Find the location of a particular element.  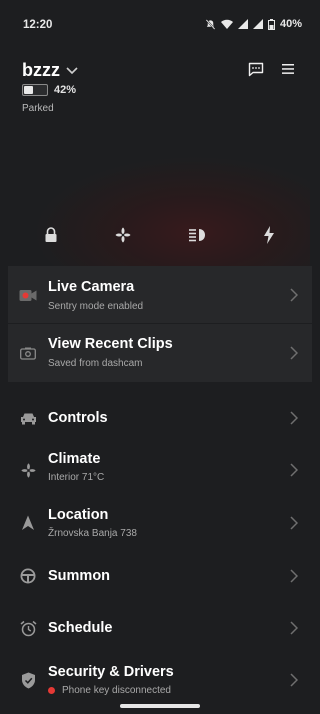

recent-clips-title: View Recent Clips is located at coordinates (110, 344).